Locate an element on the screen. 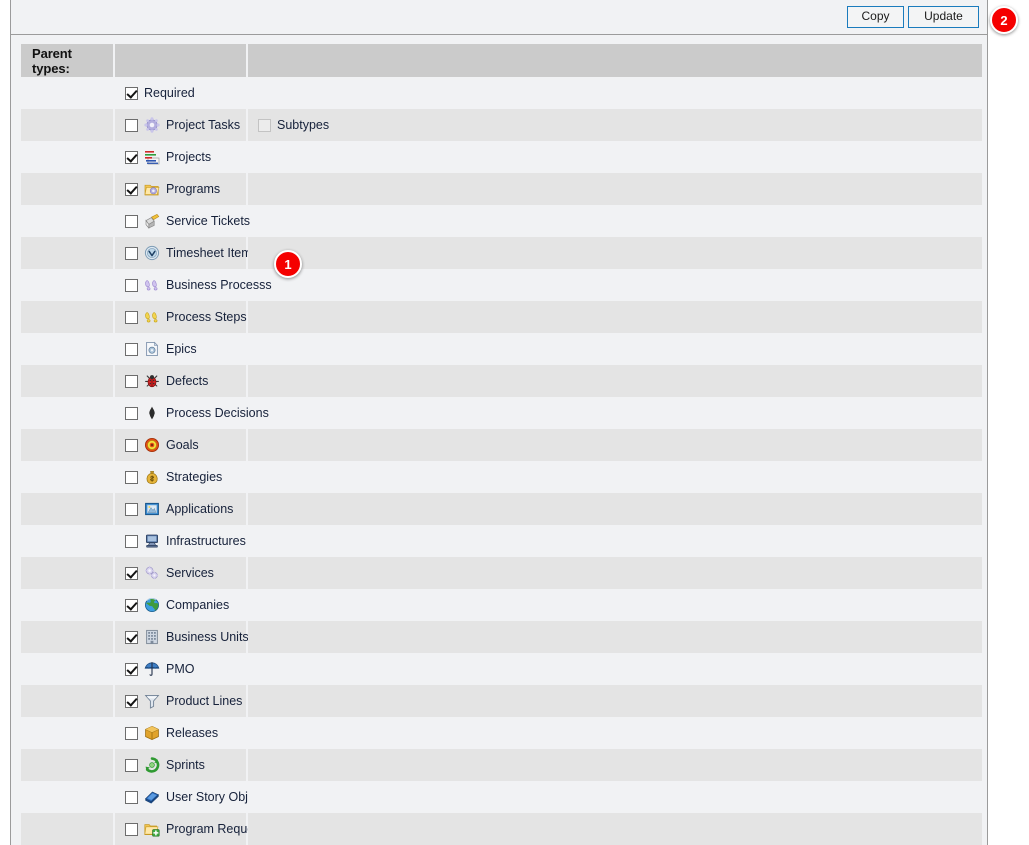 The width and height of the screenshot is (1029, 845). type-option: Required is located at coordinates (155, 93).